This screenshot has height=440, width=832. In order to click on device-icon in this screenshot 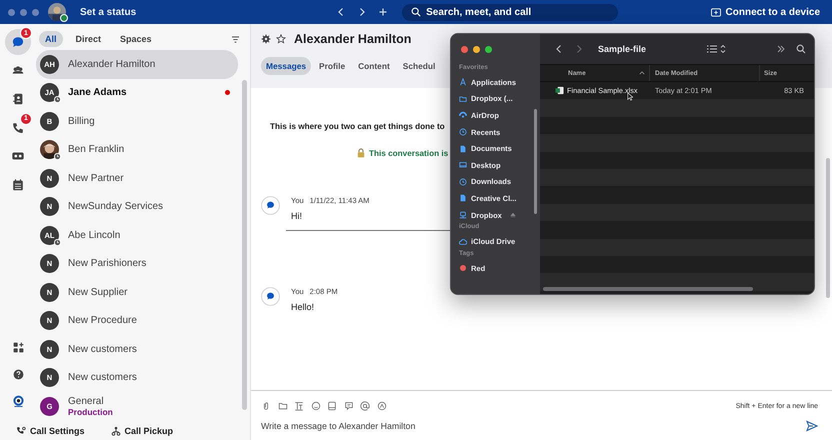, I will do `click(715, 12)`.